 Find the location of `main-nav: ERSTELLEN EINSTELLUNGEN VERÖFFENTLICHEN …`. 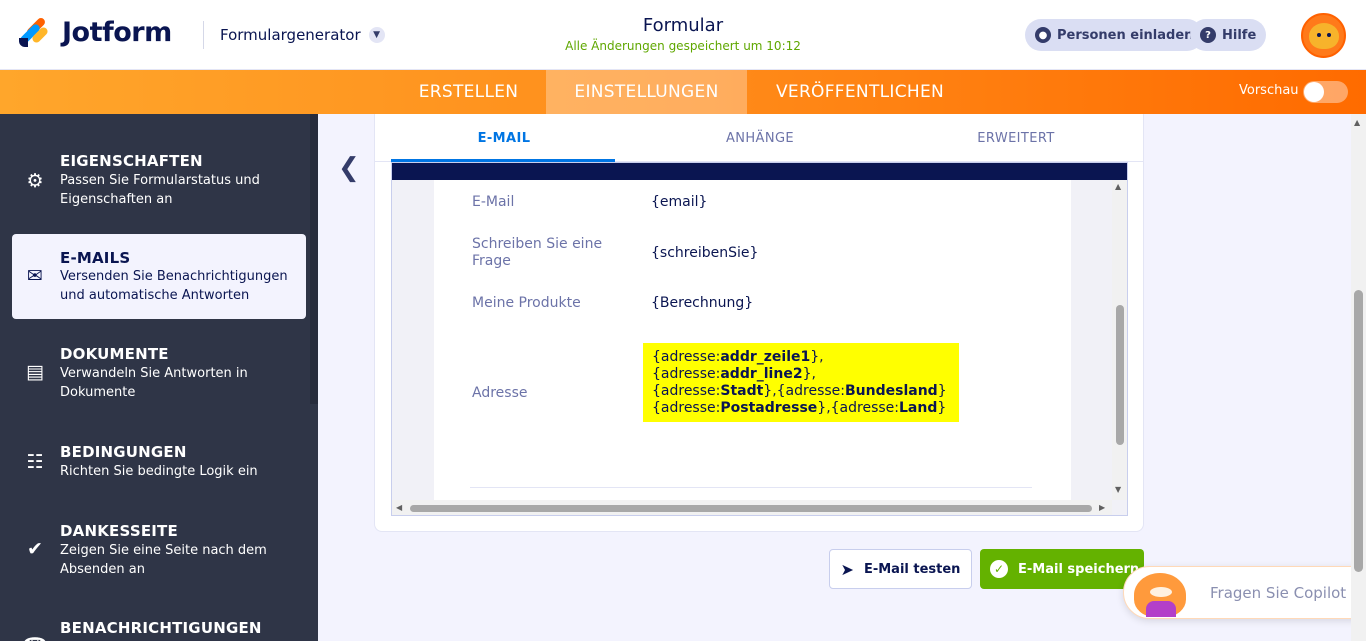

main-nav: ERSTELLEN EINSTELLUNGEN VERÖFFENTLICHEN … is located at coordinates (683, 92).